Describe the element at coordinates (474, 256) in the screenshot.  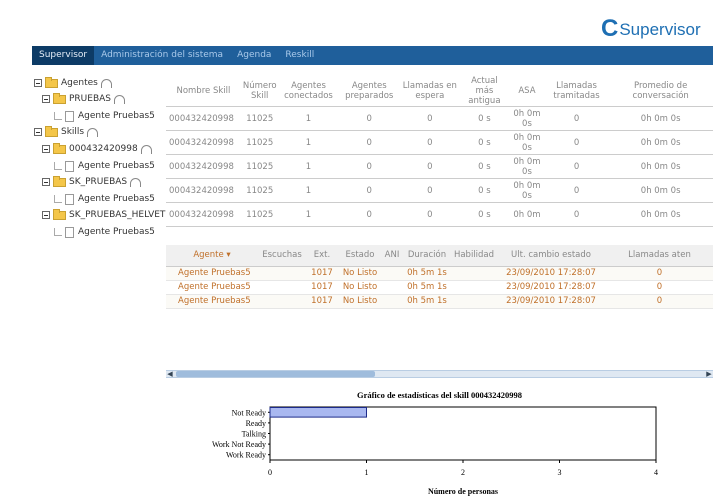
I see `column-header: Habilidad` at that location.